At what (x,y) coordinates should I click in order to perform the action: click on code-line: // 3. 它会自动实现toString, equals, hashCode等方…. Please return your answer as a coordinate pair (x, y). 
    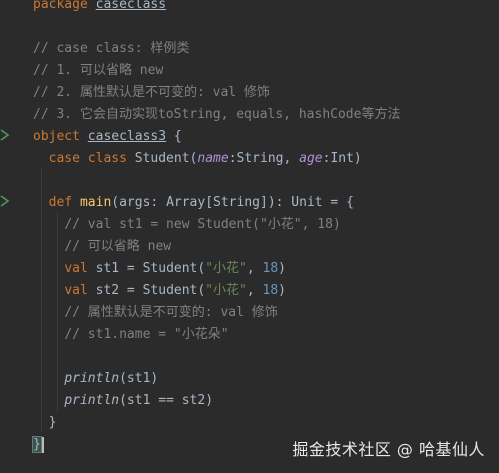
    Looking at the image, I should click on (216, 115).